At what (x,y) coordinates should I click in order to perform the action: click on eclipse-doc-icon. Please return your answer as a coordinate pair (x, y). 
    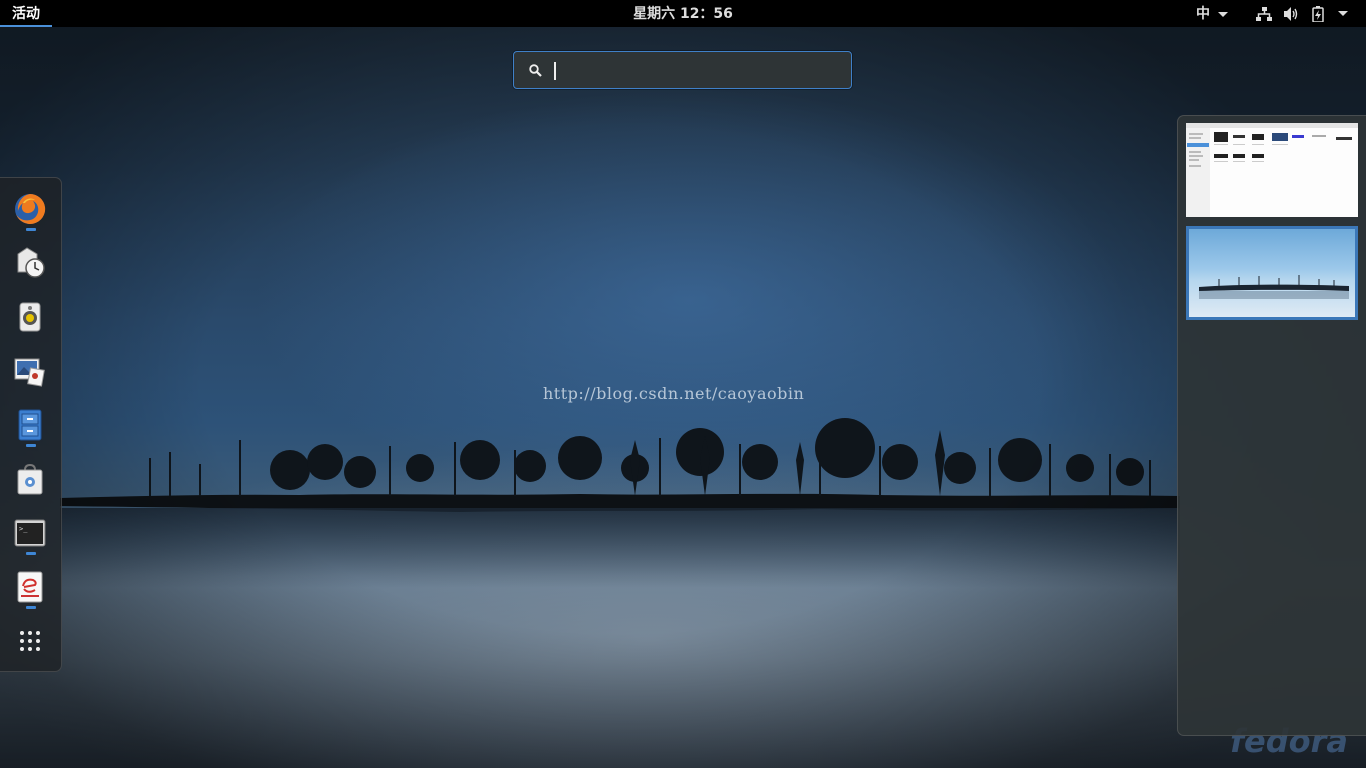
    Looking at the image, I should click on (30, 587).